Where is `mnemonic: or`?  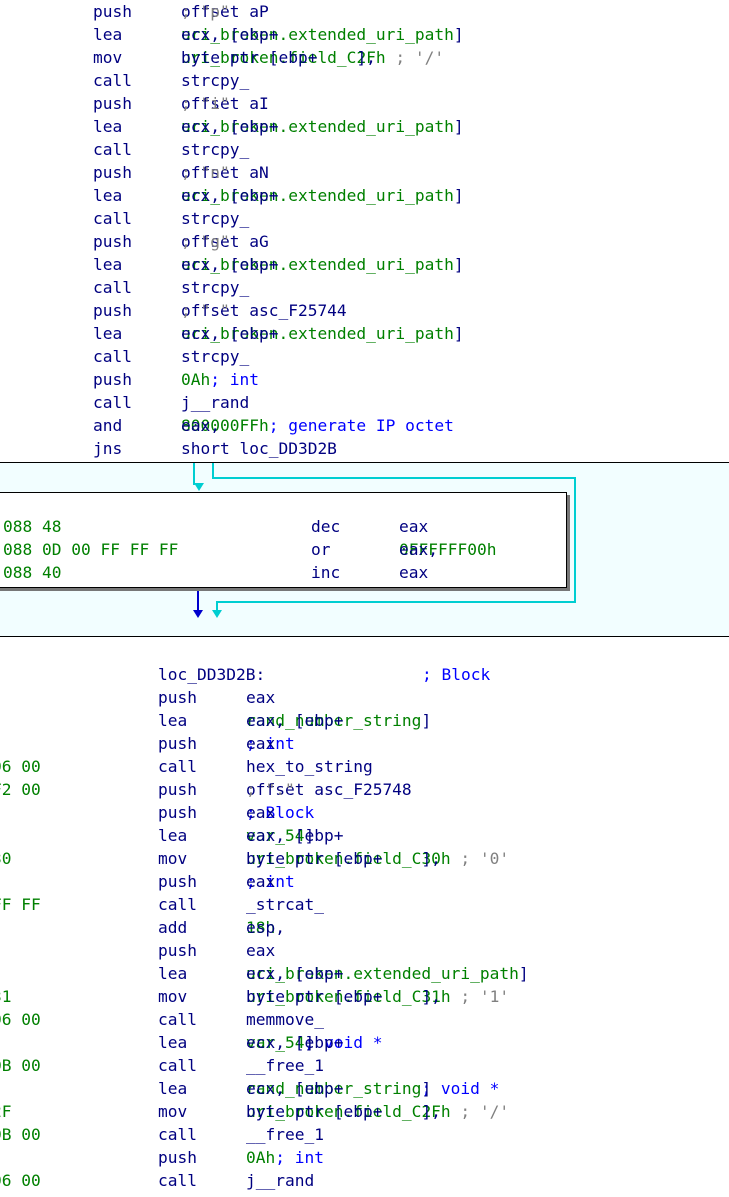
mnemonic: or is located at coordinates (321, 549).